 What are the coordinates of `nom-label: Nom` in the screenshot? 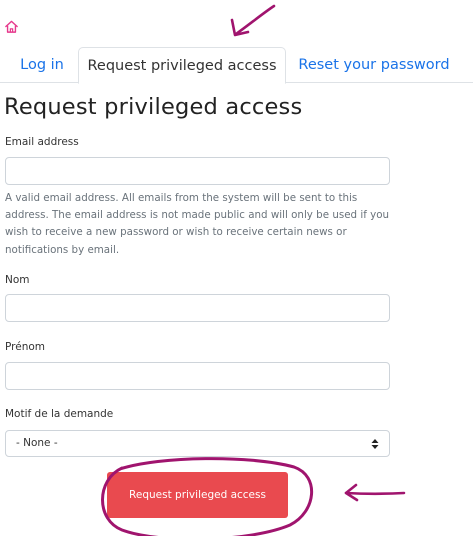 It's located at (17, 280).